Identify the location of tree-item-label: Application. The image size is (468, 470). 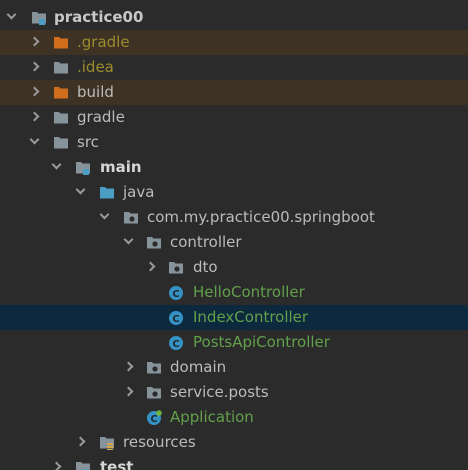
(212, 417).